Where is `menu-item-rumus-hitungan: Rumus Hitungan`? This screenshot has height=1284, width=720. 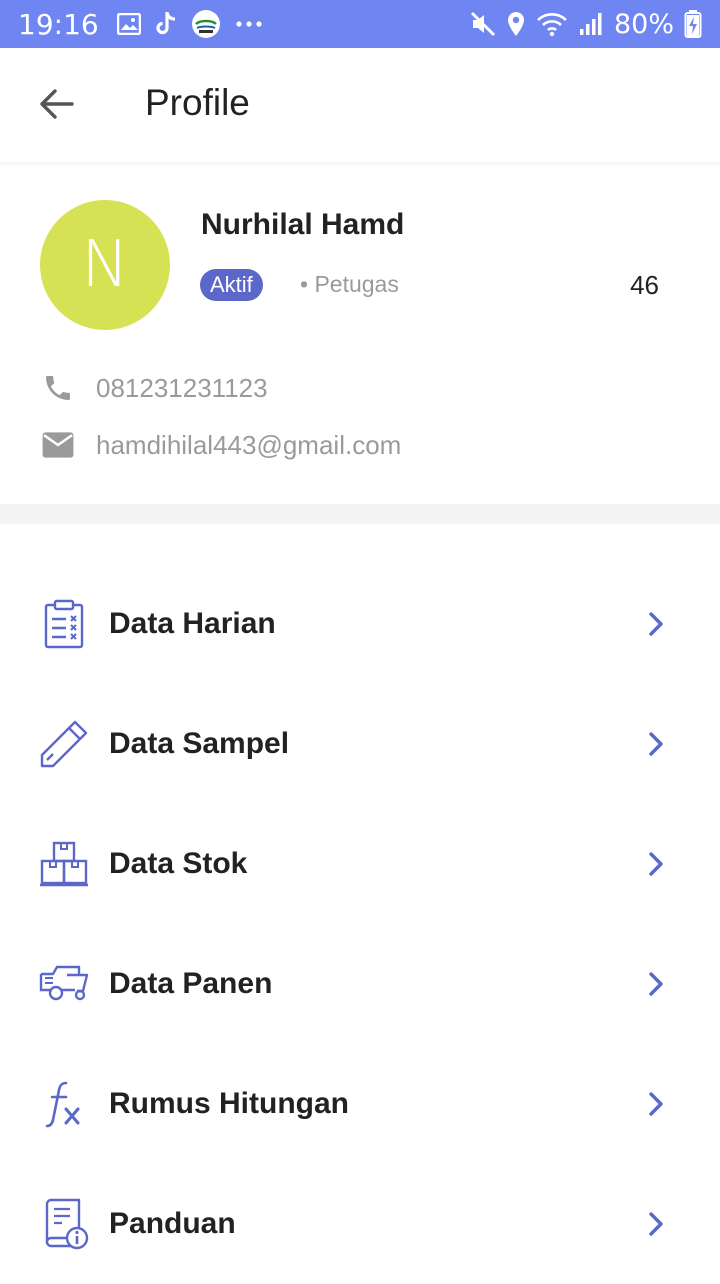
menu-item-rumus-hitungan: Rumus Hitungan is located at coordinates (360, 1104).